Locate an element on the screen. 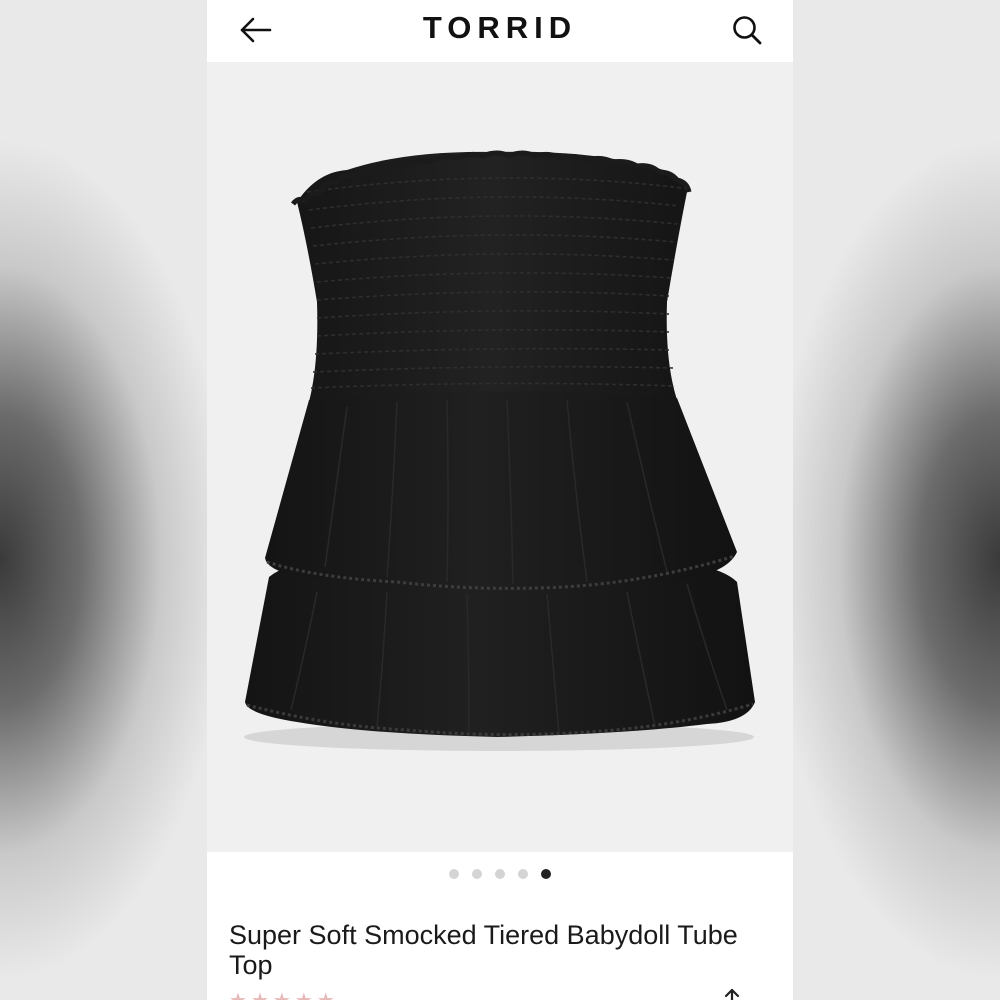 This screenshot has height=1000, width=1000. share-icon is located at coordinates (732, 994).